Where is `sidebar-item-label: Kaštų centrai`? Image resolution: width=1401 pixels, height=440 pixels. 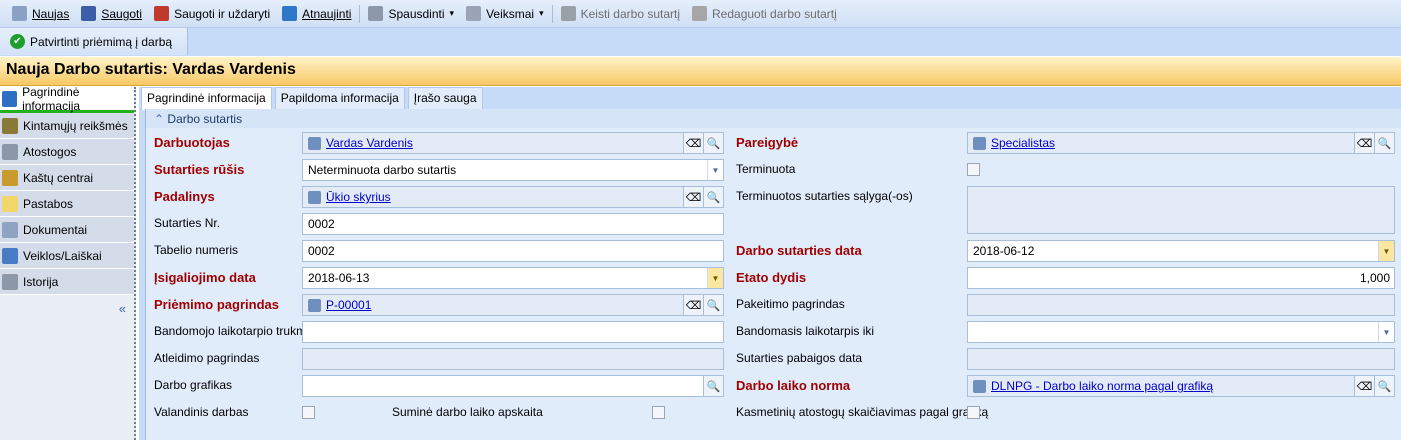
sidebar-item-label: Kaštų centrai is located at coordinates (58, 177).